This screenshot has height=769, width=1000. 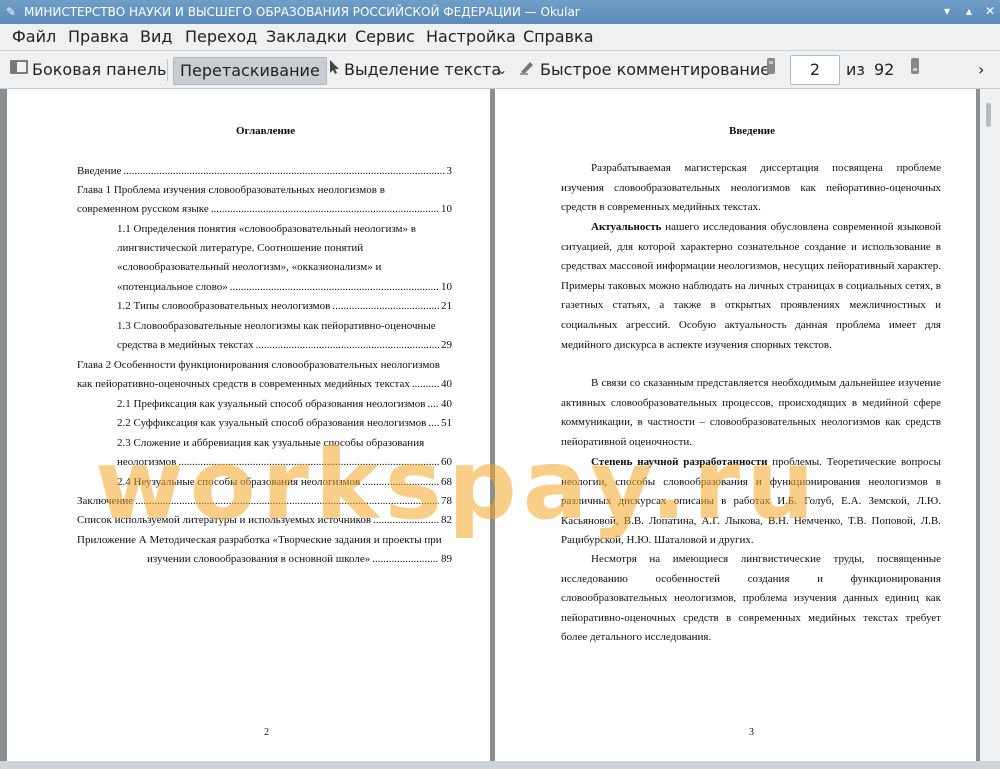 I want to click on toc-entry-page: 68, so click(x=446, y=482).